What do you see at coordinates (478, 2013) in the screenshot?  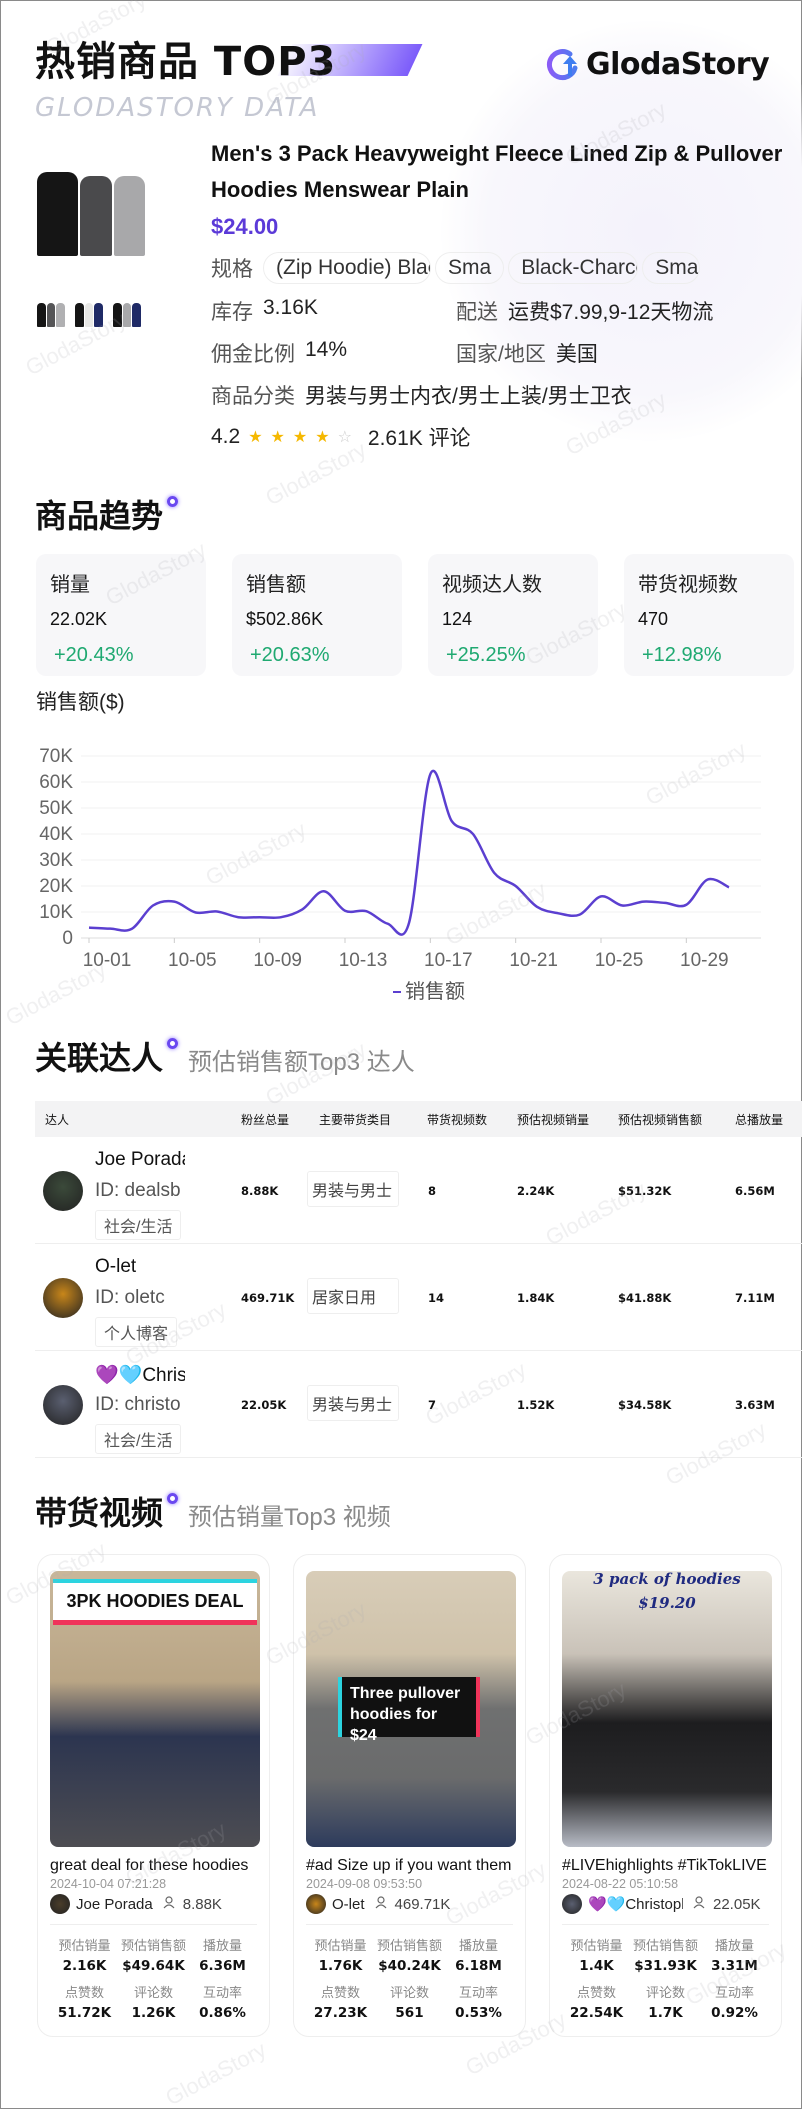 I see `stat-value: 0.53%` at bounding box center [478, 2013].